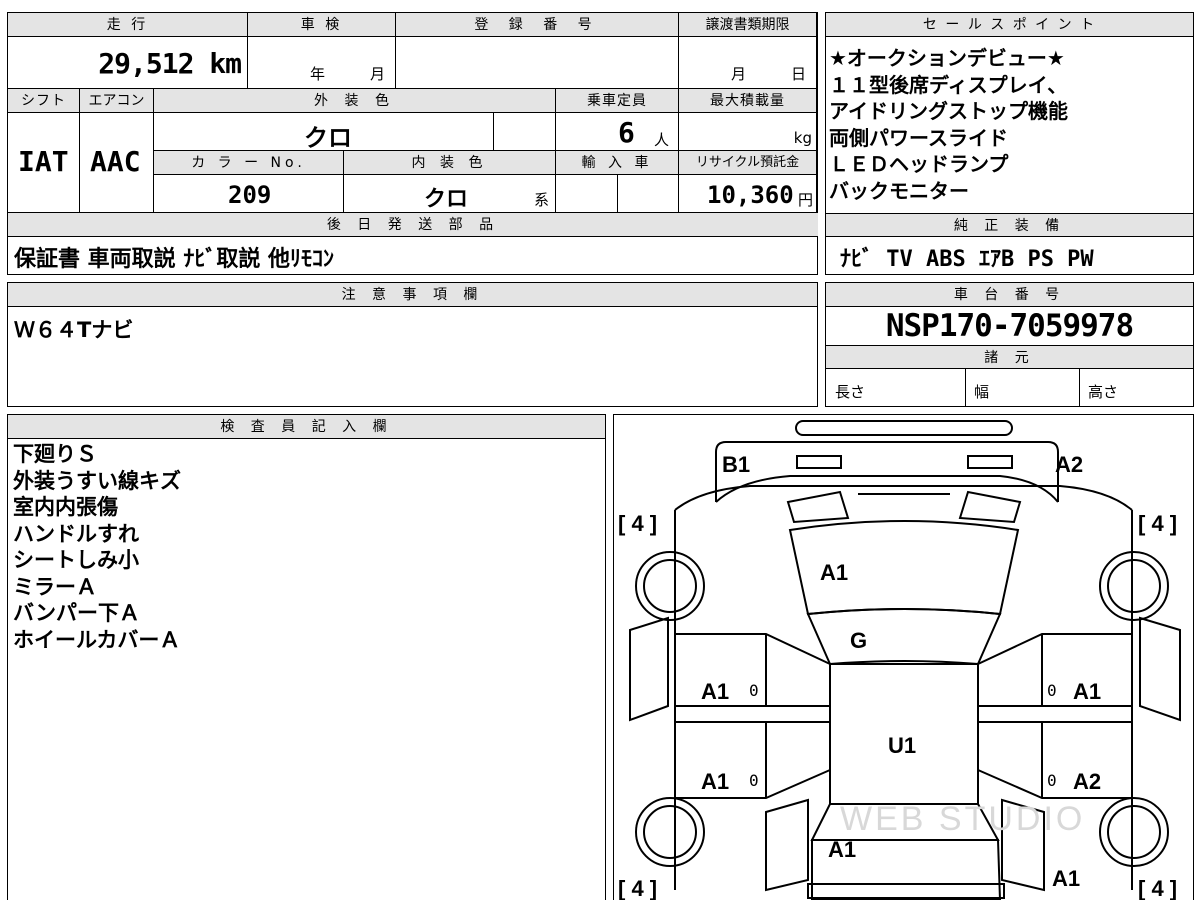  Describe the element at coordinates (128, 25) in the screenshot. I see `mileage-label: 走 行` at that location.